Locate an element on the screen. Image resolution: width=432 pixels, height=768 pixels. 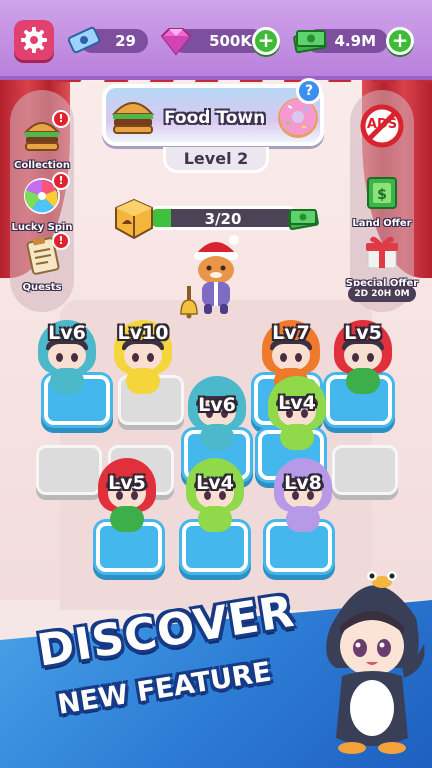
ticket-icon is located at coordinates (84, 40).